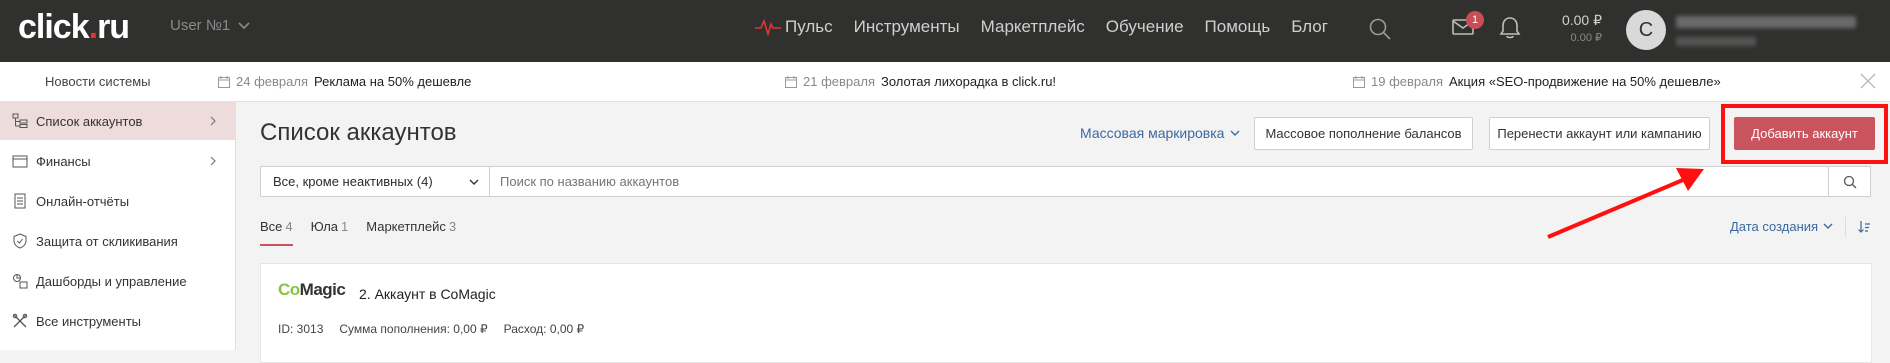 The width and height of the screenshot is (1890, 363). What do you see at coordinates (20, 161) in the screenshot?
I see `wallet-icon` at bounding box center [20, 161].